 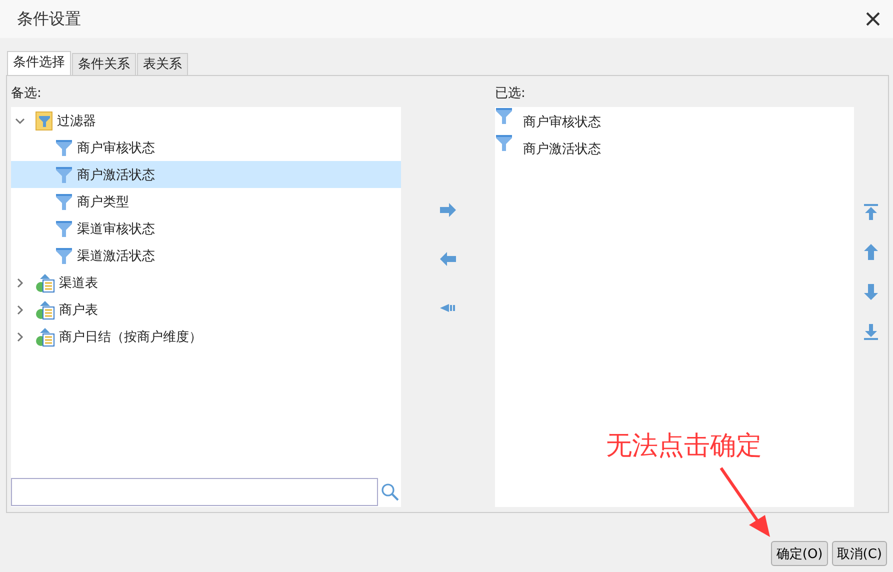 What do you see at coordinates (206, 309) in the screenshot?
I see `tree-item: 商户表` at bounding box center [206, 309].